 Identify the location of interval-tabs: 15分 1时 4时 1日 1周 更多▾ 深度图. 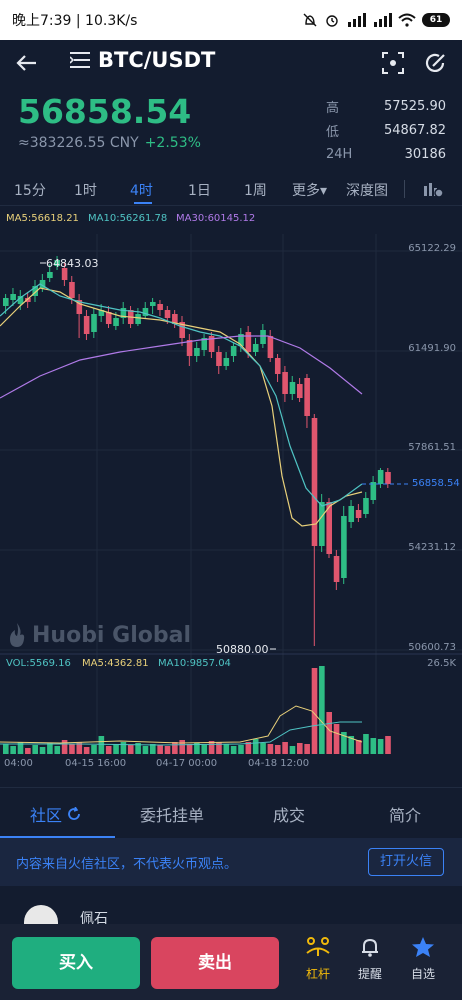
(231, 189).